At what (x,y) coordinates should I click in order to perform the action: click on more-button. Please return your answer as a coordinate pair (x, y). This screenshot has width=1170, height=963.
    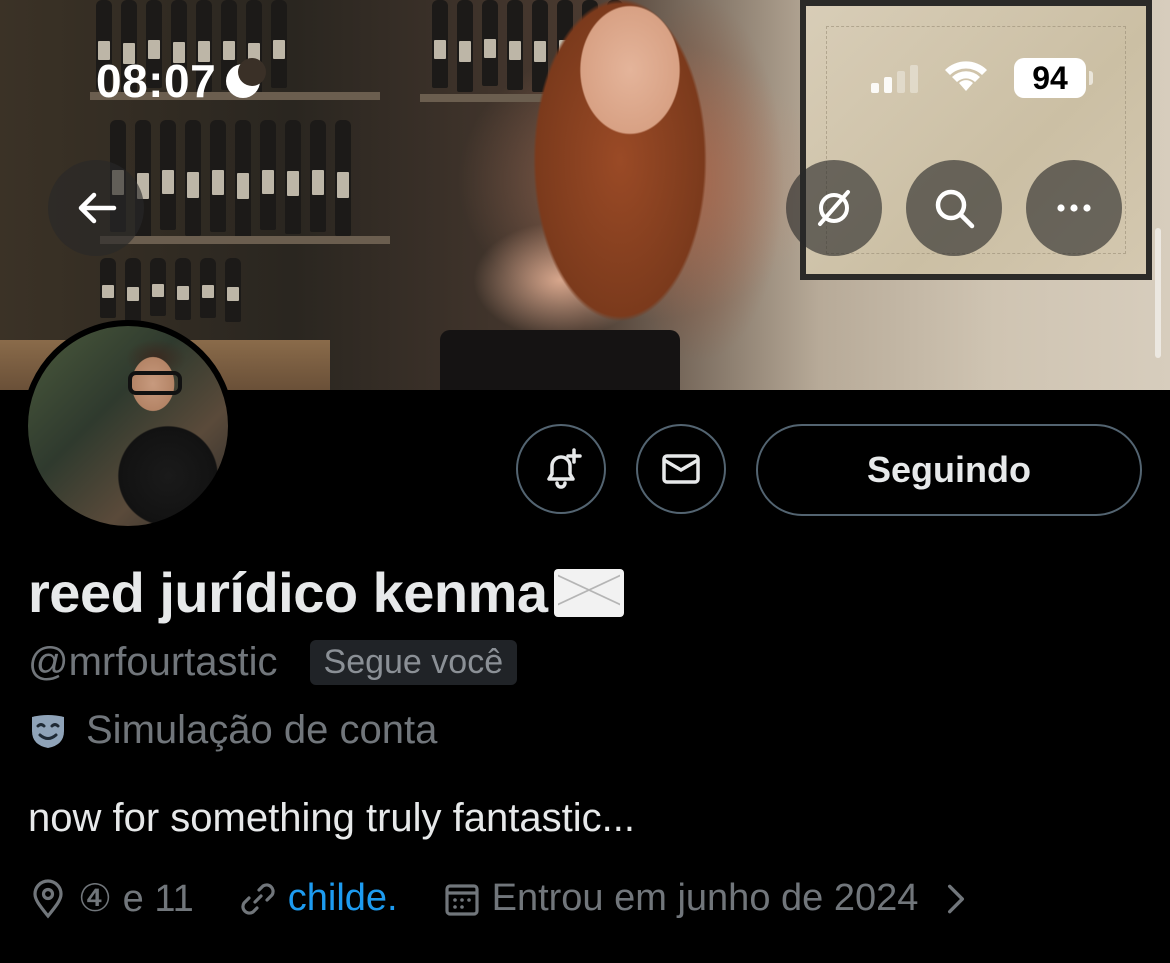
    Looking at the image, I should click on (1074, 208).